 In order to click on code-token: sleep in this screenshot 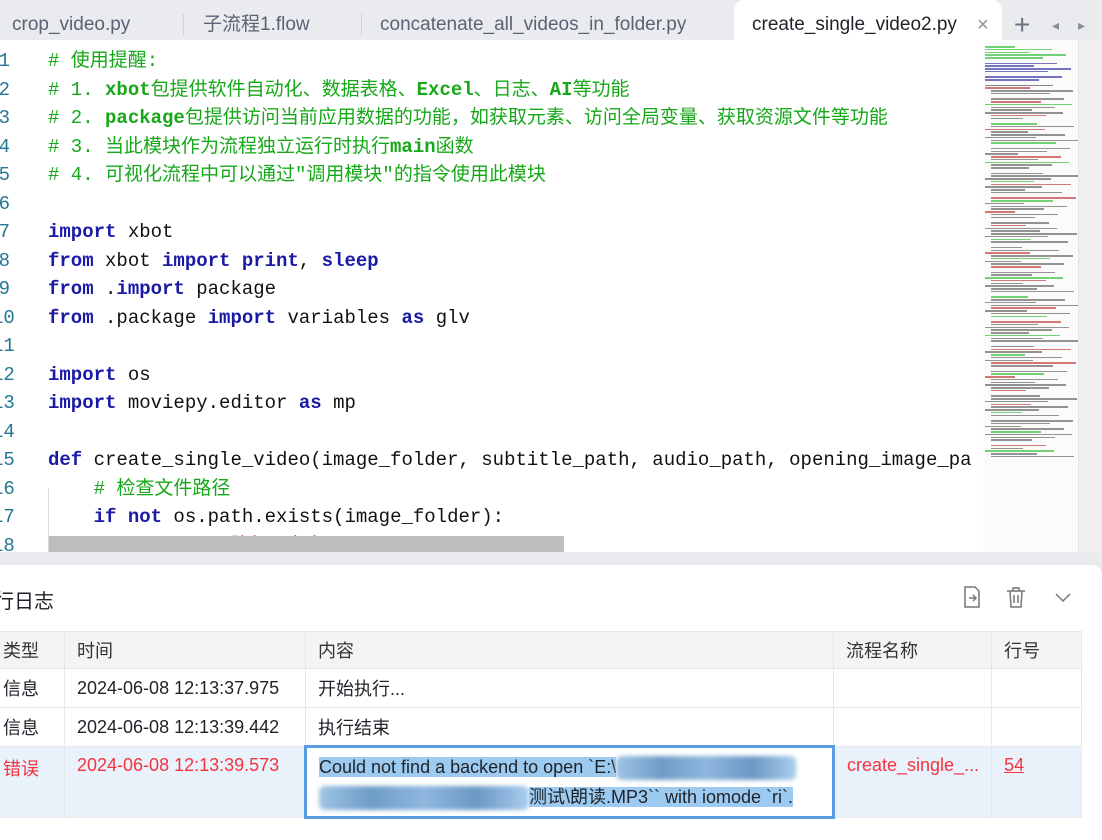, I will do `click(350, 260)`.